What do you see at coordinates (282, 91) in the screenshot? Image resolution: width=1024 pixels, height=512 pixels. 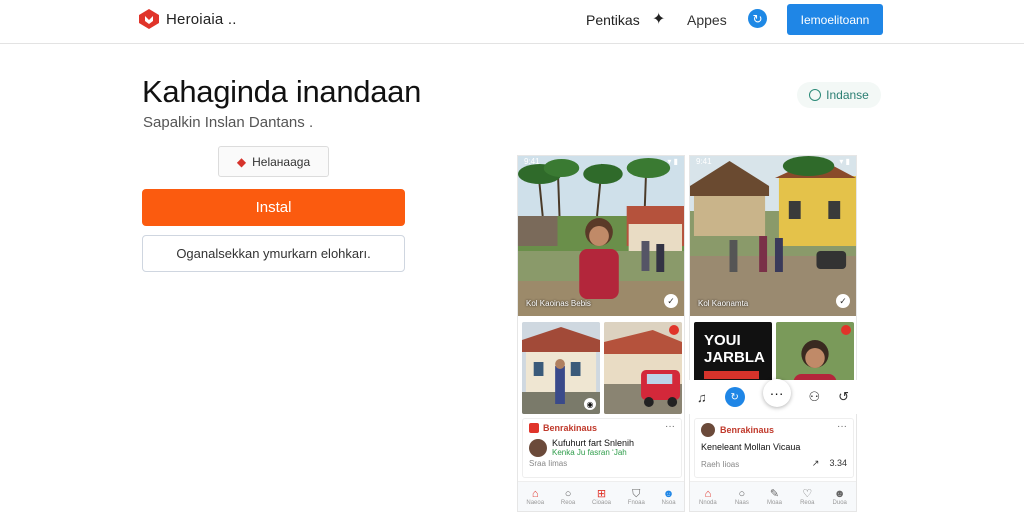 I see `page-title: Kahagindа inandaan` at bounding box center [282, 91].